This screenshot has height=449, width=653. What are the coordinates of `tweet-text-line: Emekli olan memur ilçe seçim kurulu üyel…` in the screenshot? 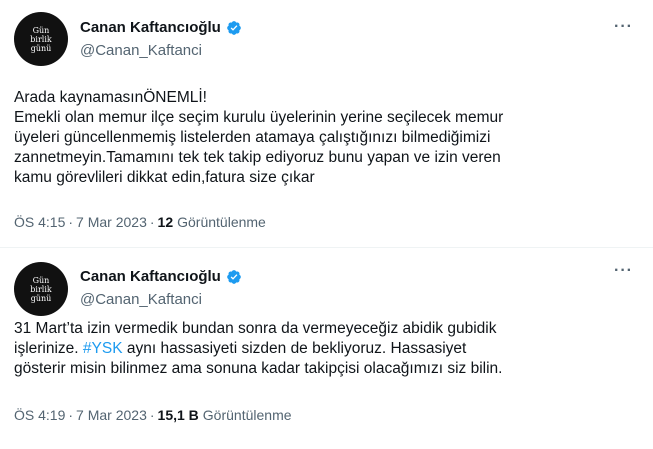 It's located at (259, 117).